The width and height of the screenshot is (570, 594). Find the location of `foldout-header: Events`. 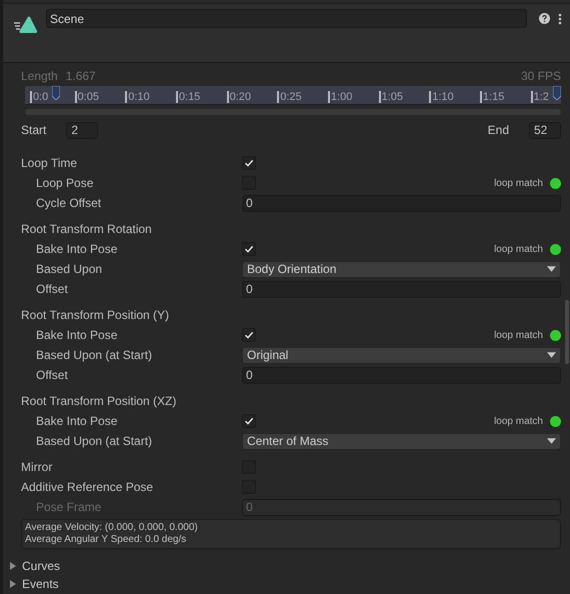

foldout-header: Events is located at coordinates (34, 584).